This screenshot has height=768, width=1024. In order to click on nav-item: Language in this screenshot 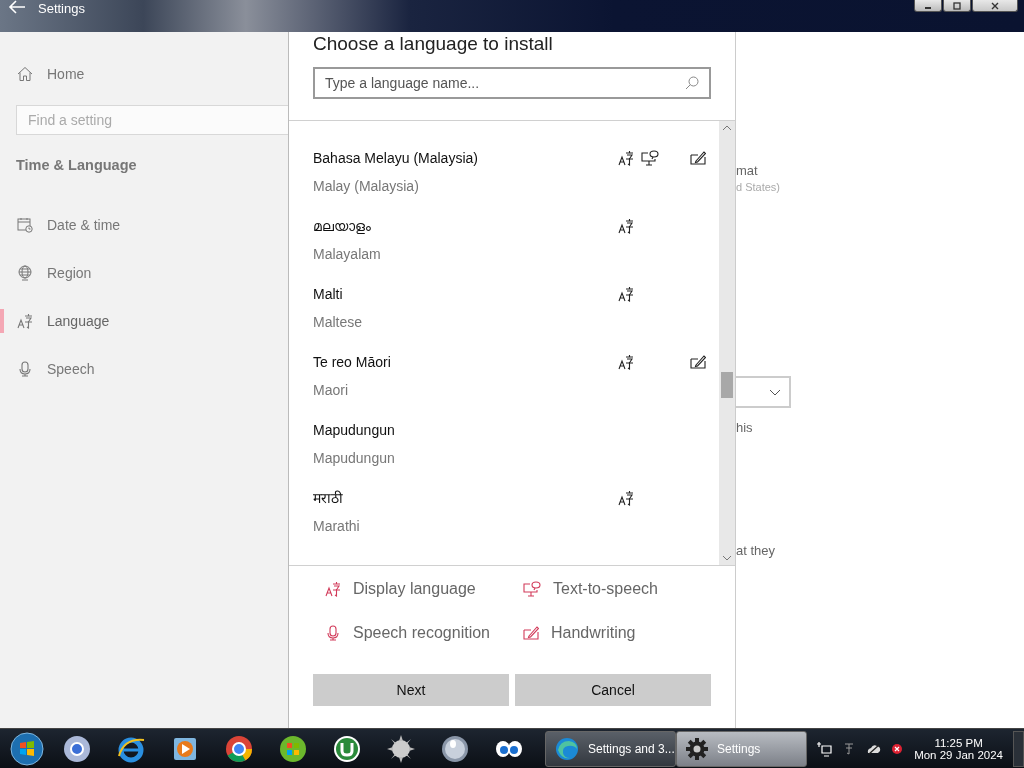, I will do `click(78, 321)`.